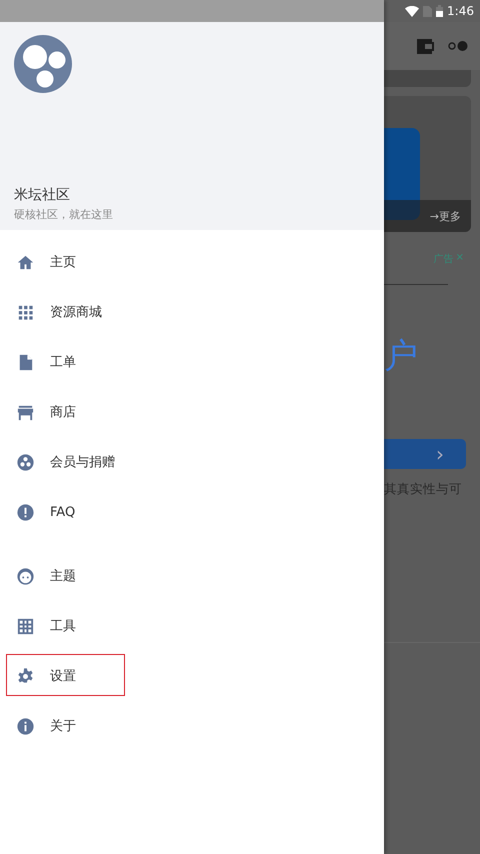  Describe the element at coordinates (425, 454) in the screenshot. I see `ad-button: ›` at that location.